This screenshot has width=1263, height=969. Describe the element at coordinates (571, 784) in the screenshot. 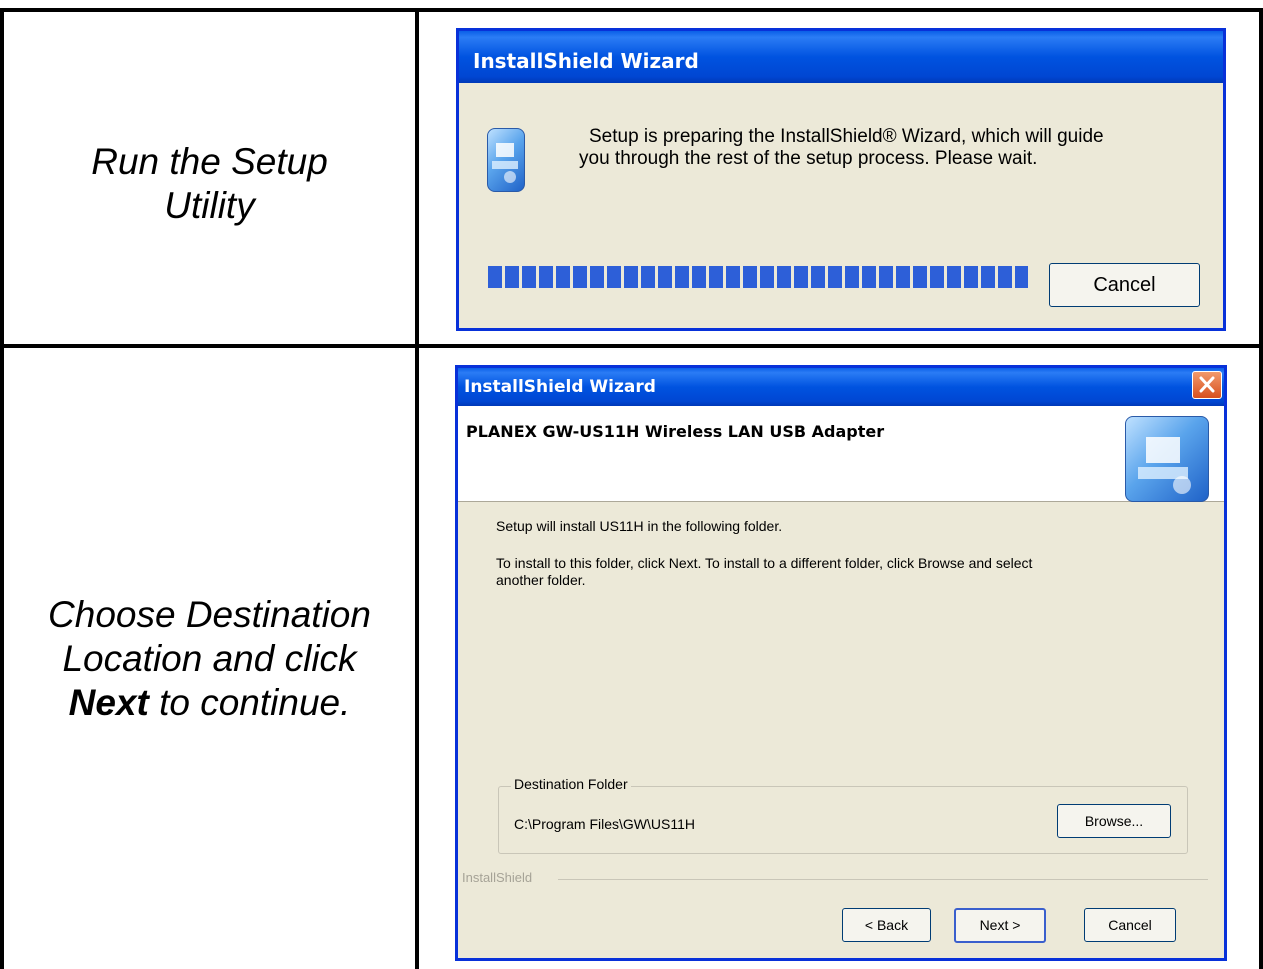

I see `group-label: Destination Folder` at that location.